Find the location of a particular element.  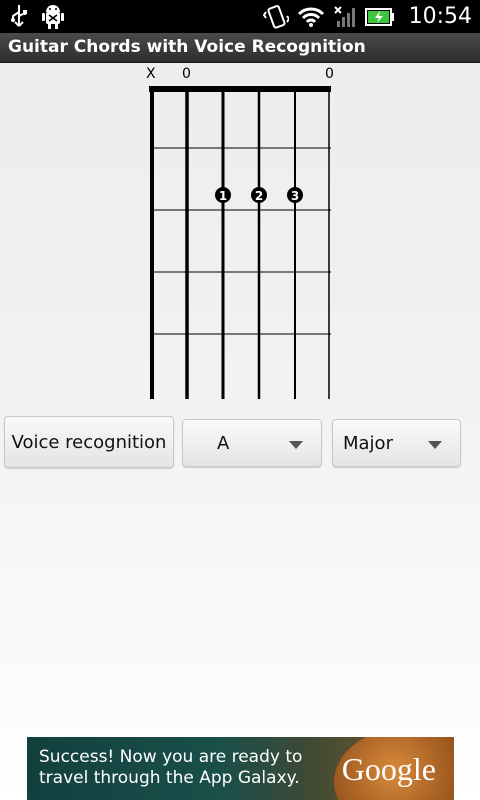

voice-recognition-button: Voice recognition is located at coordinates (89, 442).